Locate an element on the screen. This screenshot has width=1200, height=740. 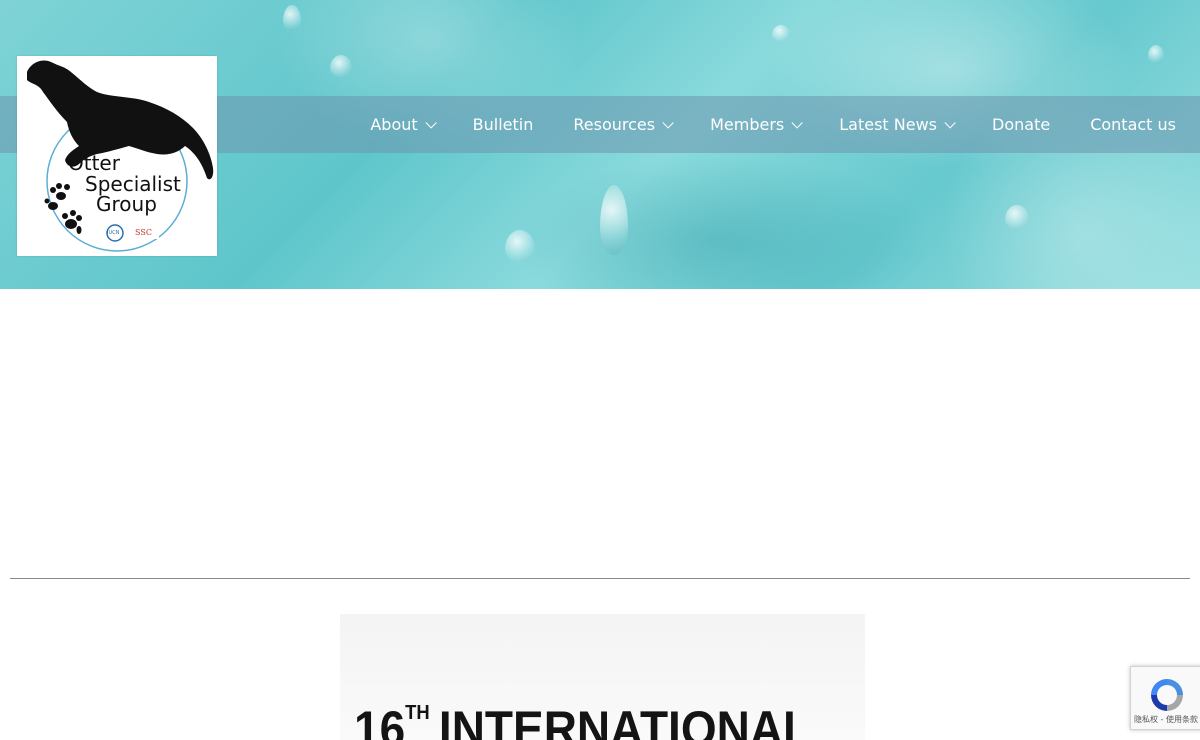
otter-silhouette-icon is located at coordinates (120, 120).